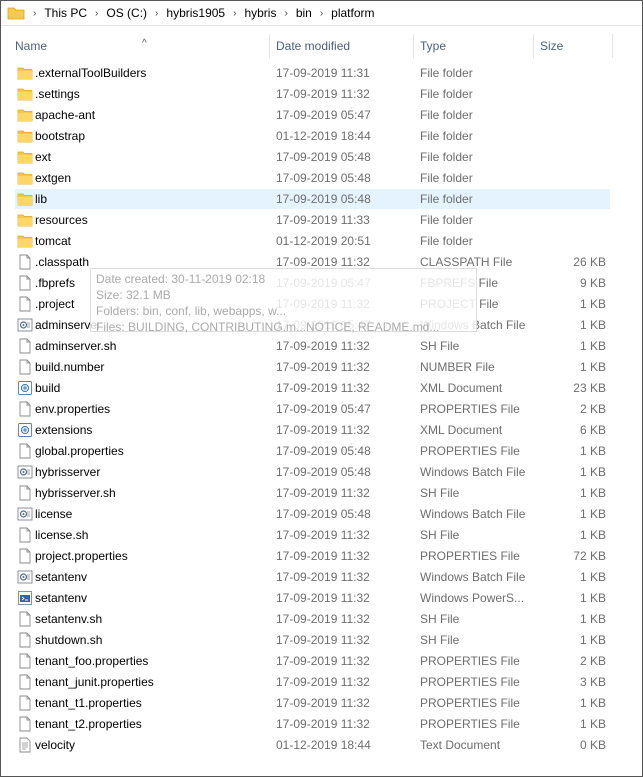 This screenshot has height=777, width=643. Describe the element at coordinates (573, 46) in the screenshot. I see `column-header-size: Size` at that location.